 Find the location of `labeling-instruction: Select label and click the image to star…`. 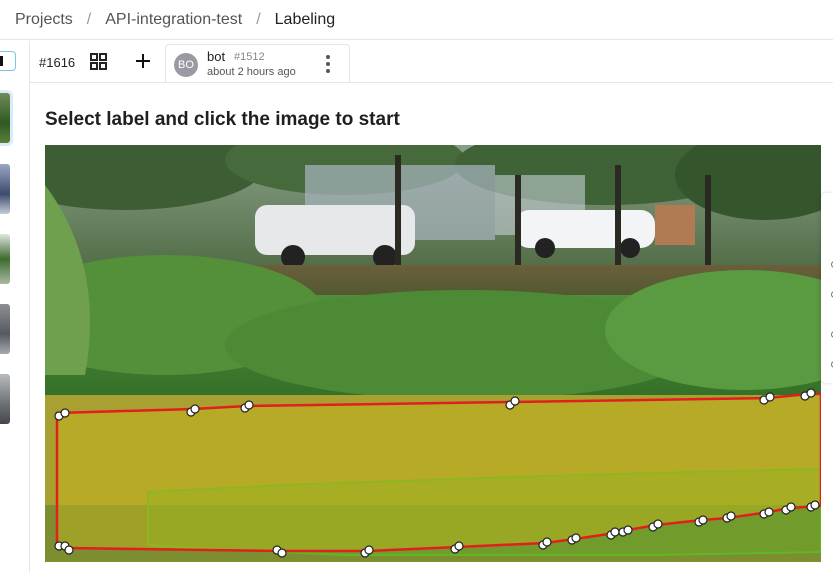

labeling-instruction: Select label and click the image to star… is located at coordinates (222, 119).